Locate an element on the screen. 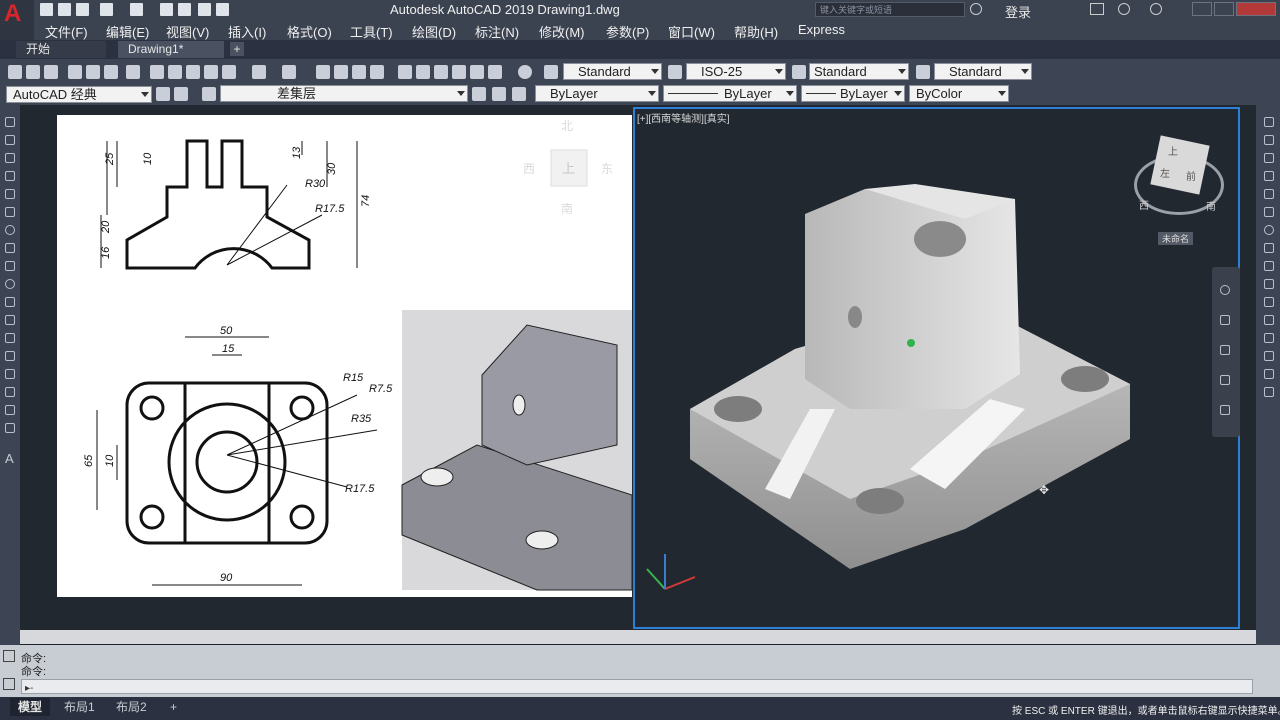 This screenshot has height=720, width=1280. tab-layout1: 布局1 is located at coordinates (79, 707).